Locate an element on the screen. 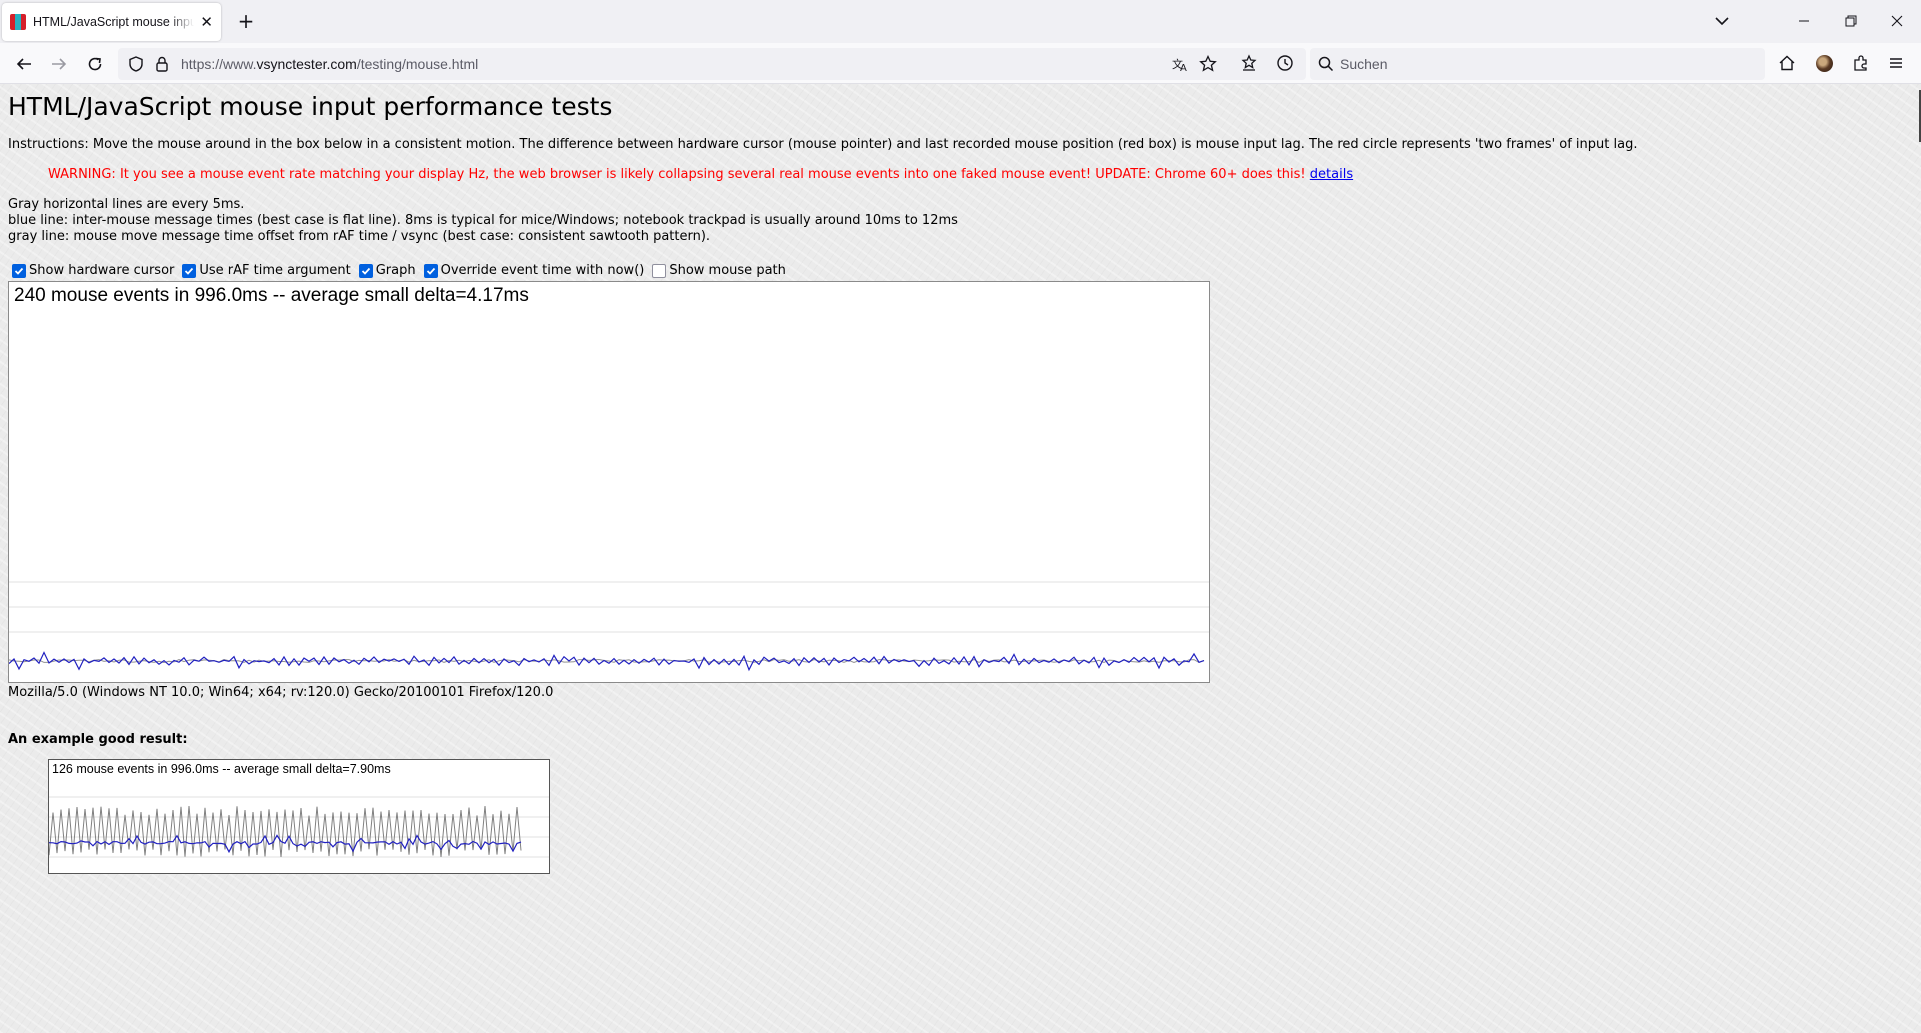 This screenshot has height=1033, width=1921. search-input: Suchen is located at coordinates (1363, 64).